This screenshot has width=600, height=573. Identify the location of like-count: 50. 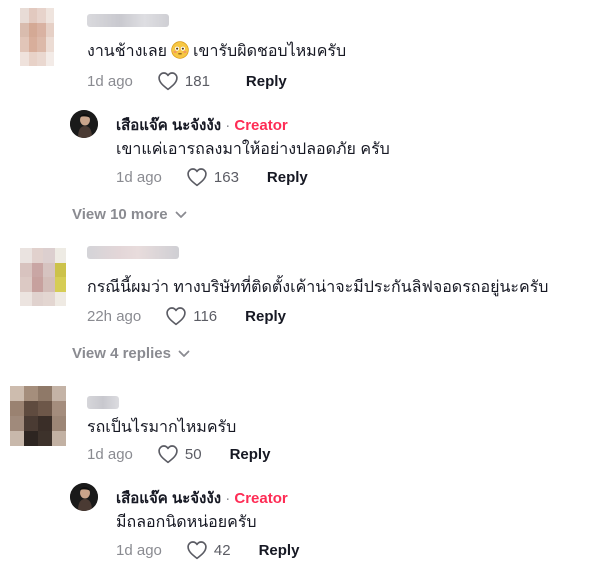
(193, 454).